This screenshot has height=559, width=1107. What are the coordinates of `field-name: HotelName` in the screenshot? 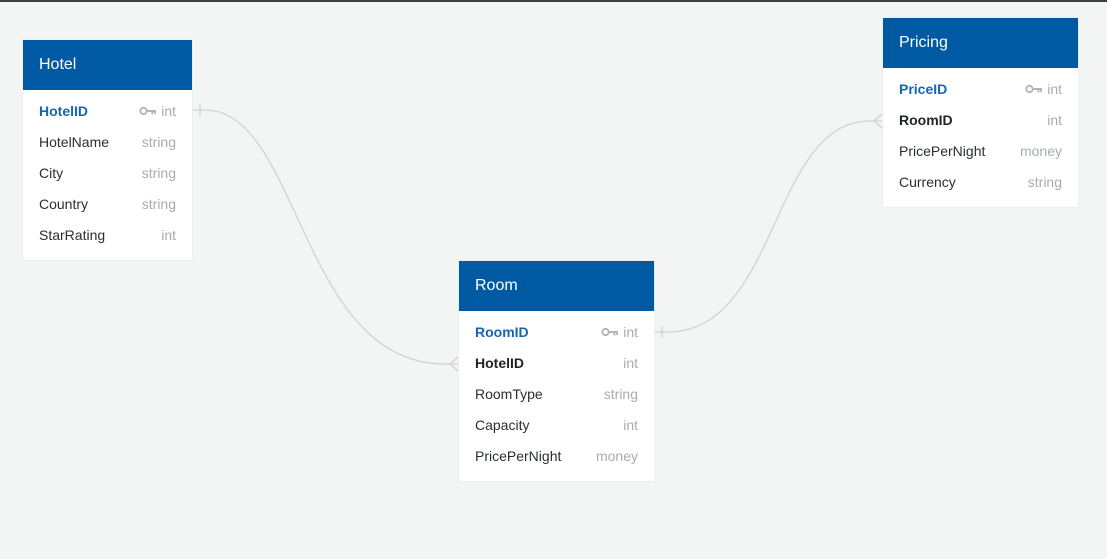 It's located at (74, 141).